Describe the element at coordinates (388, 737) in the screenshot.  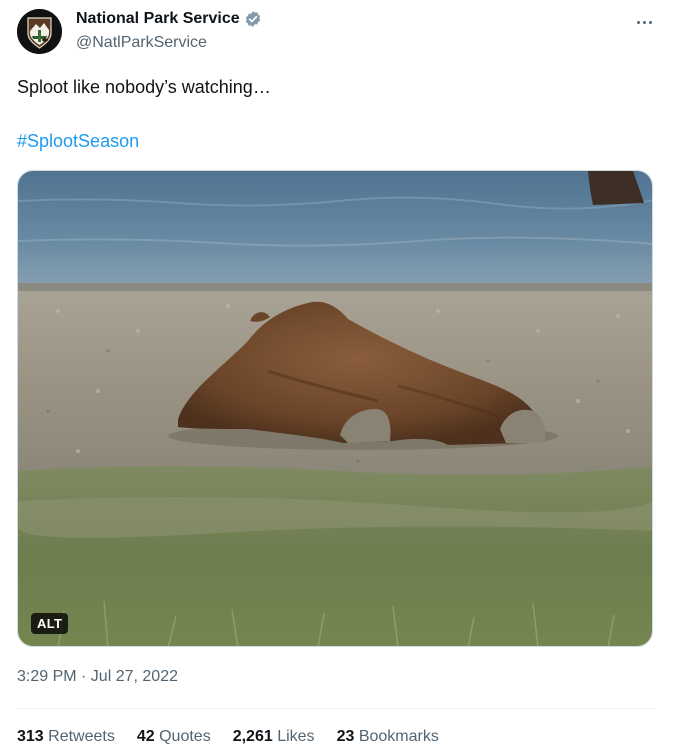
I see `stat-bookmarks: 23 Bookmarks` at that location.